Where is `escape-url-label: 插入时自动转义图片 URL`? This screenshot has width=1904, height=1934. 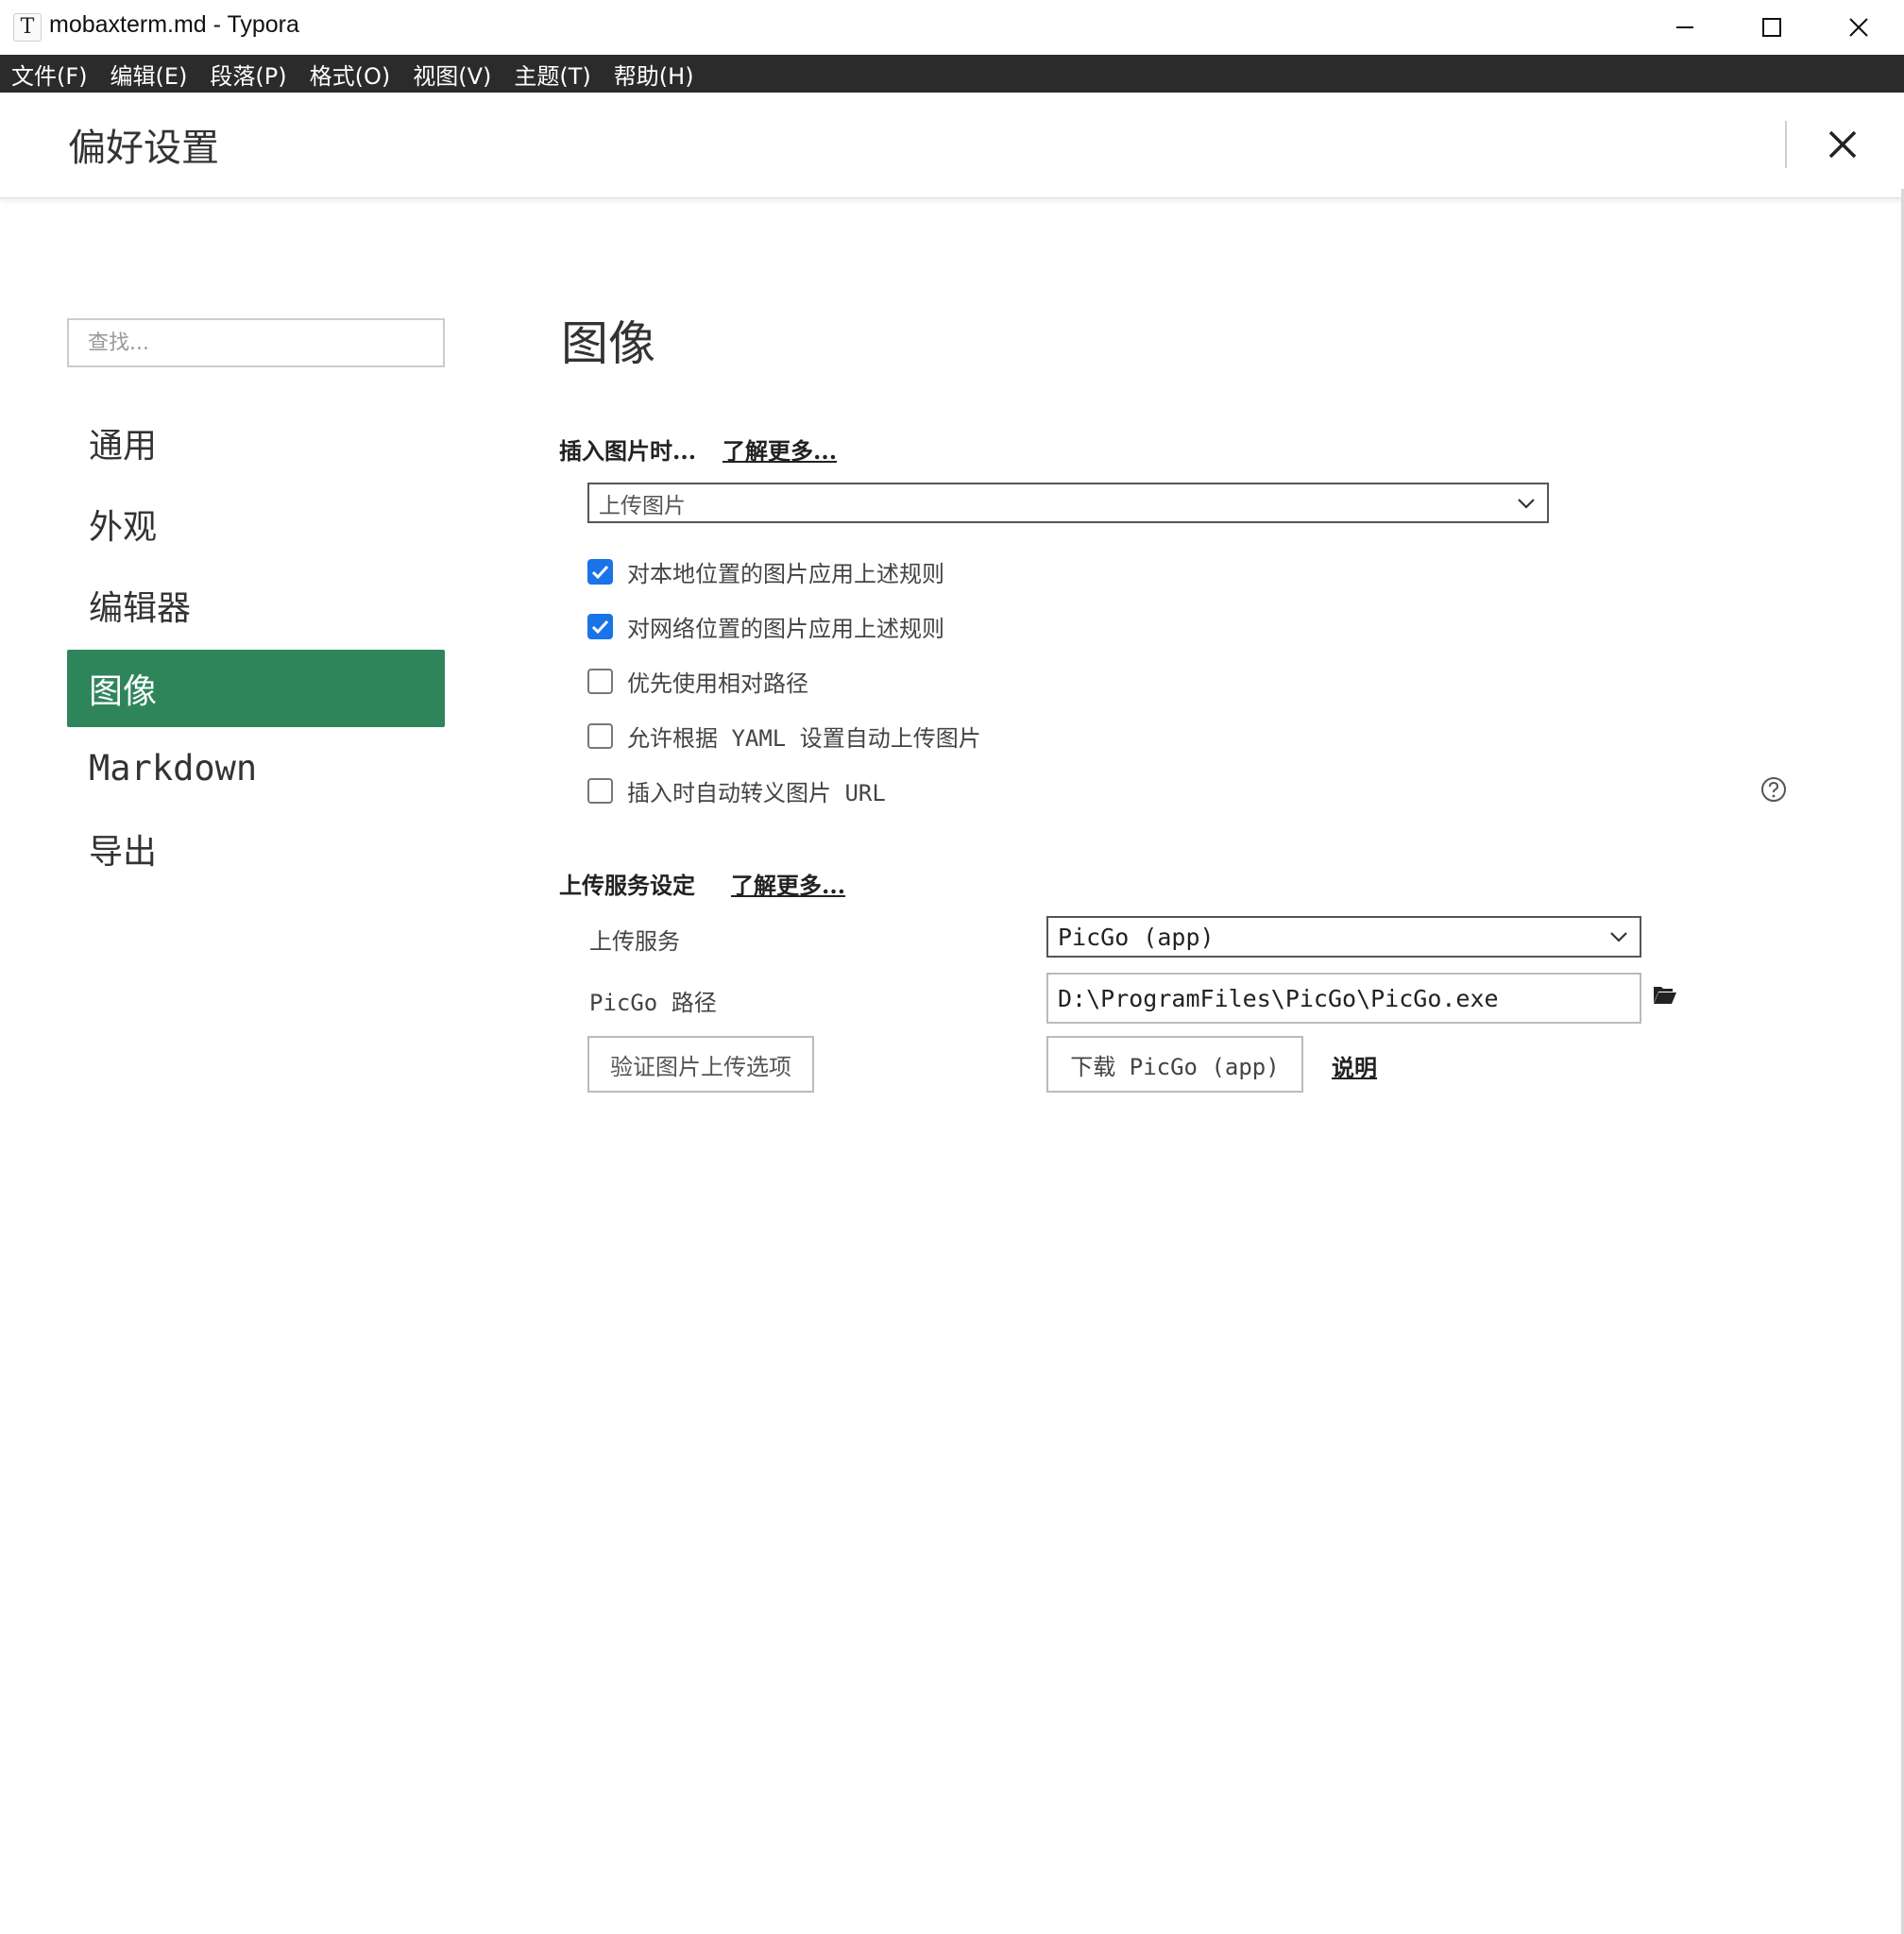 escape-url-label: 插入时自动转义图片 URL is located at coordinates (756, 793).